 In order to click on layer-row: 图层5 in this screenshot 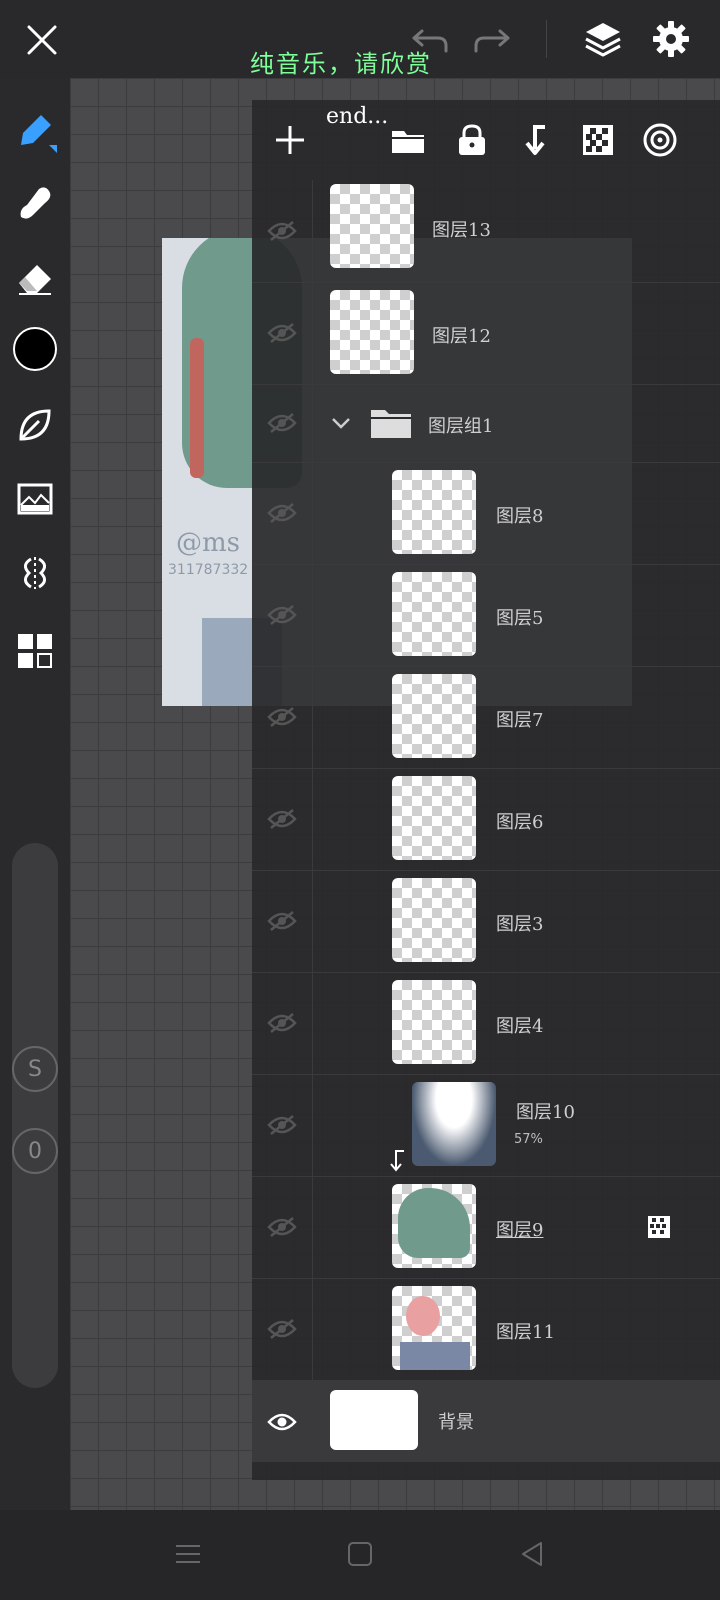, I will do `click(486, 615)`.